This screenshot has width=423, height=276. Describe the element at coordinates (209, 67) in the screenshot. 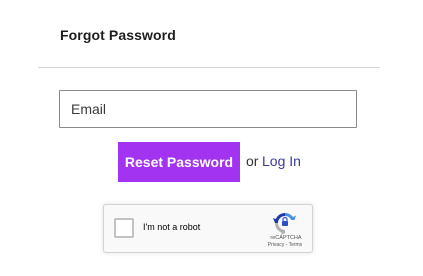

I see `divider` at that location.